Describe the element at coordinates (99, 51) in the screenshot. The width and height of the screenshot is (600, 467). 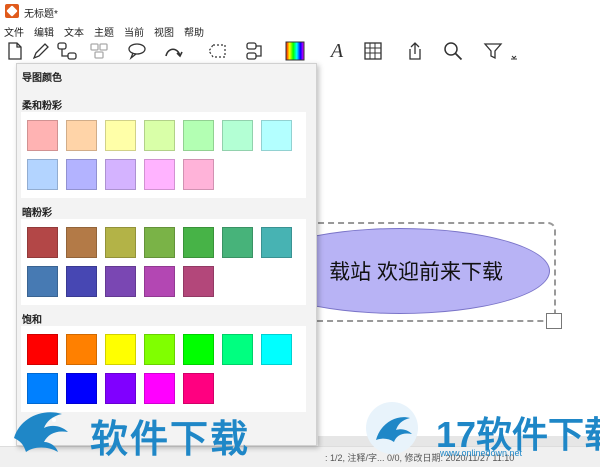
I see `group-icon` at that location.